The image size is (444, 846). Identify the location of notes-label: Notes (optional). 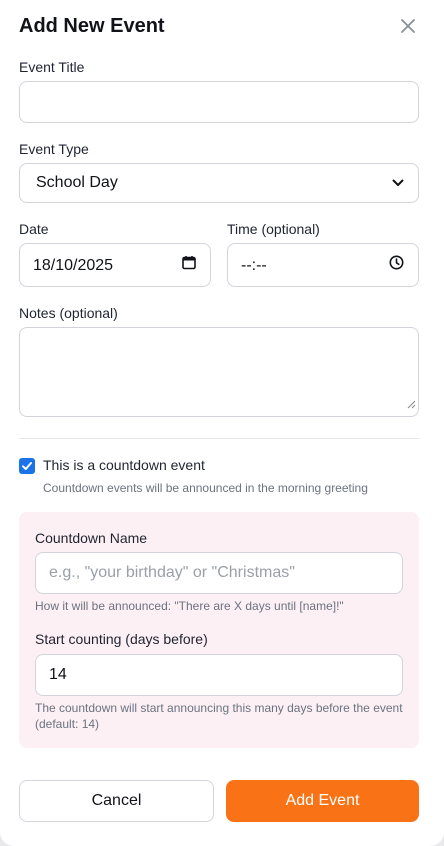
(68, 313).